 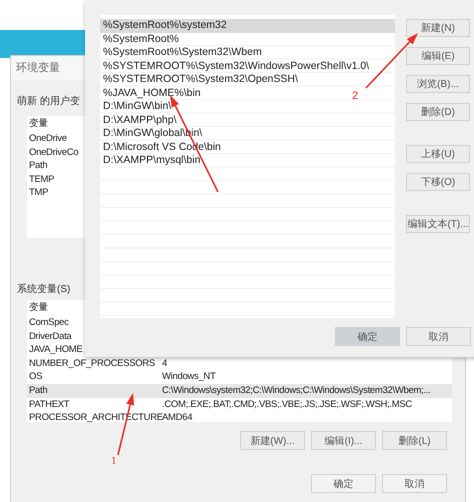 What do you see at coordinates (48, 101) in the screenshot?
I see `section-label: 萌新 的用户变` at bounding box center [48, 101].